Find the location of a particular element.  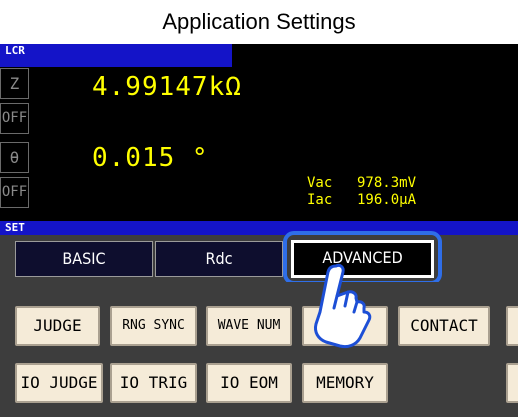

monitor-vac-label: Vac is located at coordinates (320, 183).